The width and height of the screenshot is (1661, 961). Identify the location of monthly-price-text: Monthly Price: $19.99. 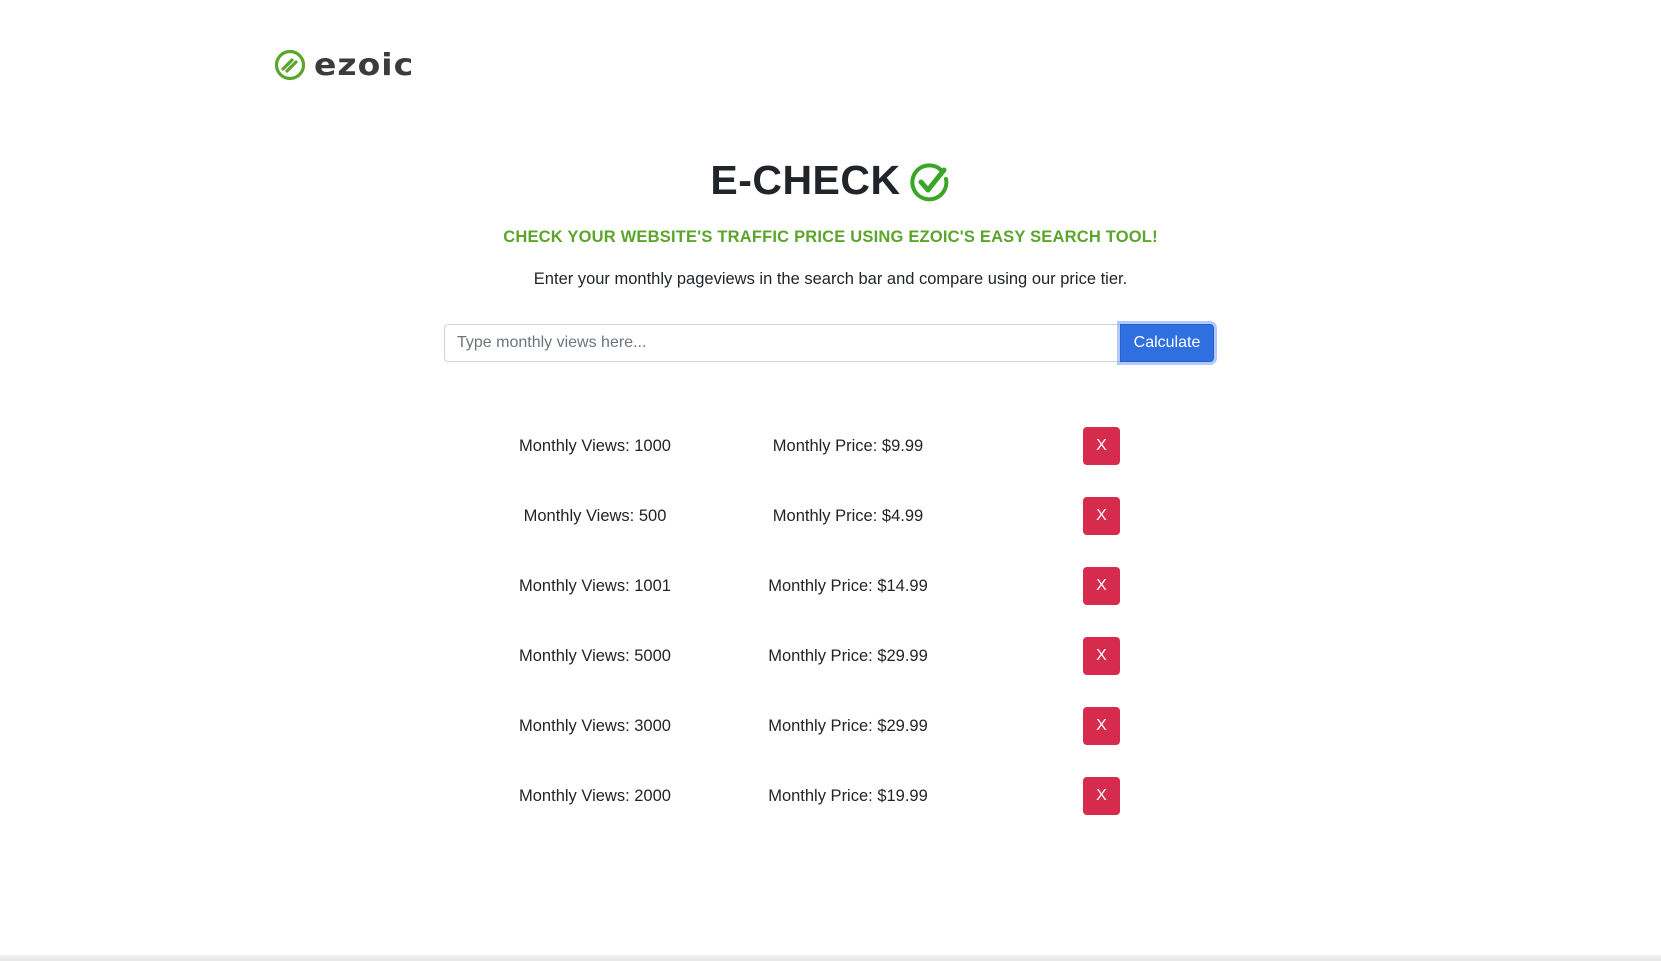
(848, 796).